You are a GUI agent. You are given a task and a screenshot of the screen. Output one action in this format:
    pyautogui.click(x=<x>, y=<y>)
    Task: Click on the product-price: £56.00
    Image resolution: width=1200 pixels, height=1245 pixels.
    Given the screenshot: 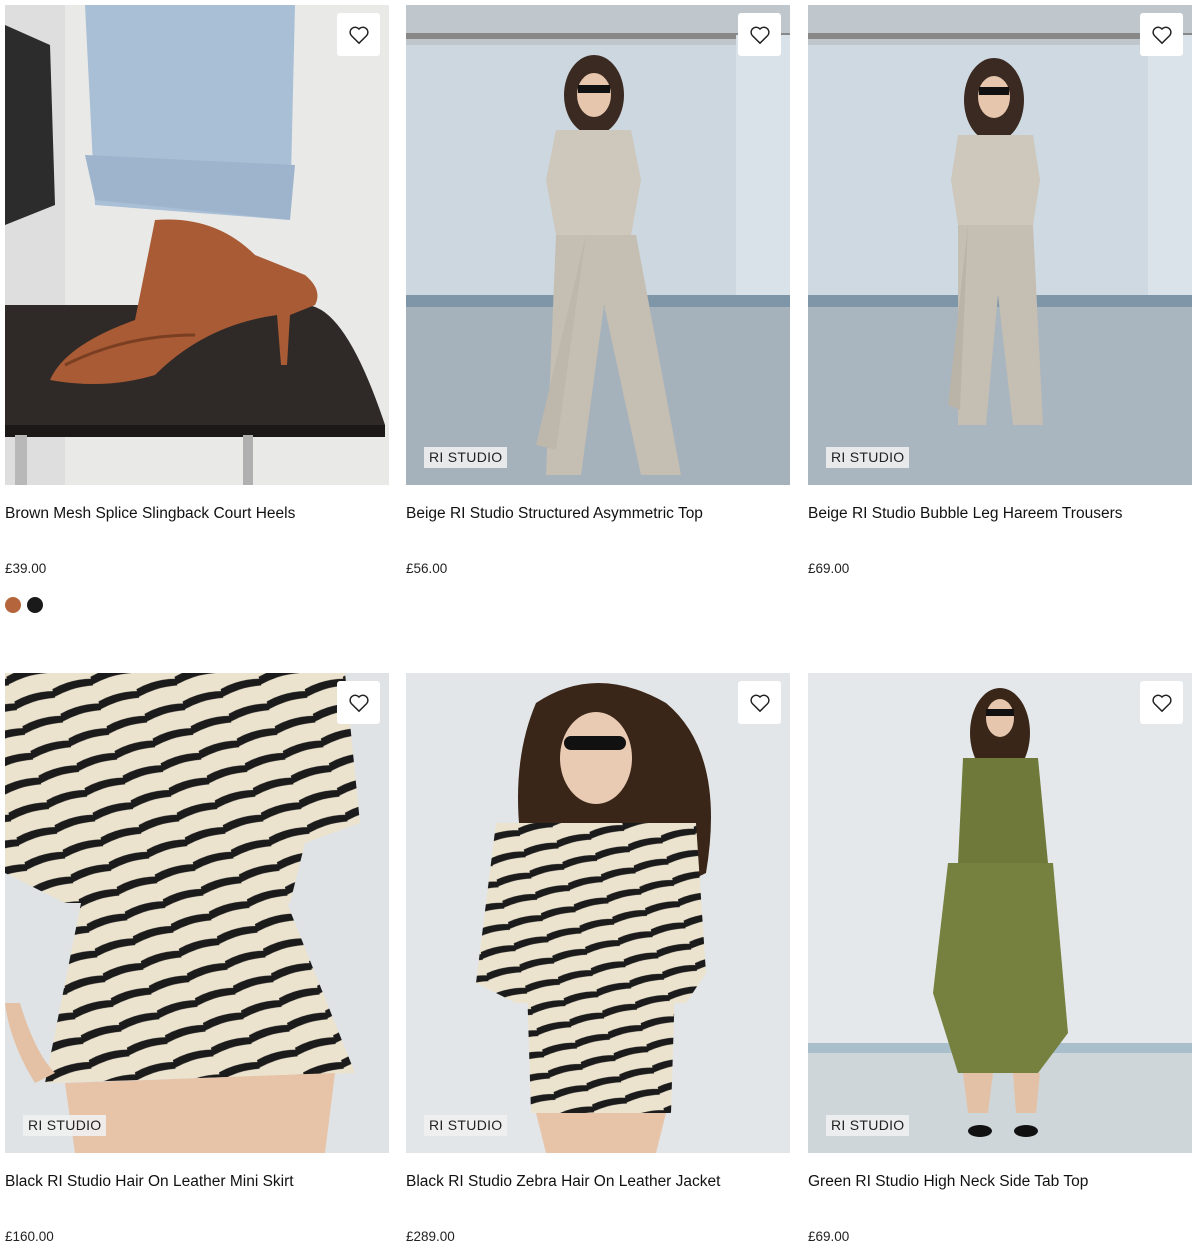 What is the action you would take?
    pyautogui.click(x=427, y=568)
    